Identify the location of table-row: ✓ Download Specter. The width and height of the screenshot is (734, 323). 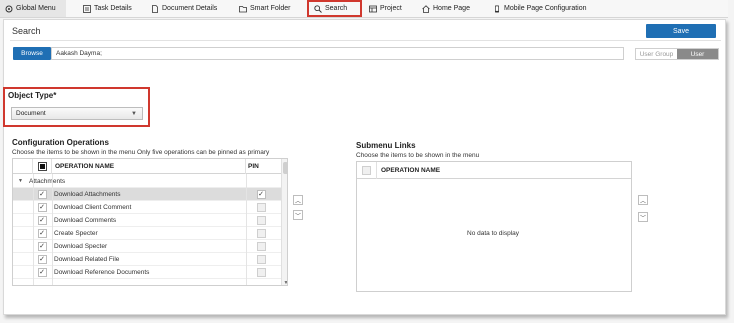
(147, 246).